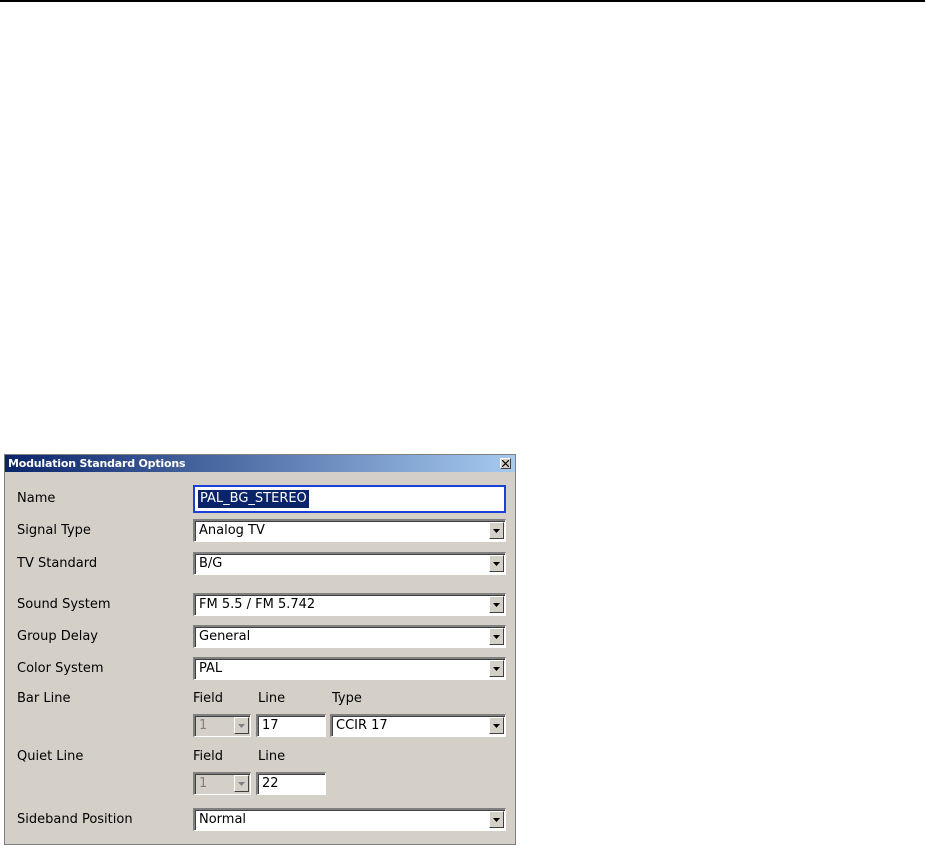 The image size is (925, 847). What do you see at coordinates (222, 783) in the screenshot?
I see `quiet-line-field-dropdown: 1` at bounding box center [222, 783].